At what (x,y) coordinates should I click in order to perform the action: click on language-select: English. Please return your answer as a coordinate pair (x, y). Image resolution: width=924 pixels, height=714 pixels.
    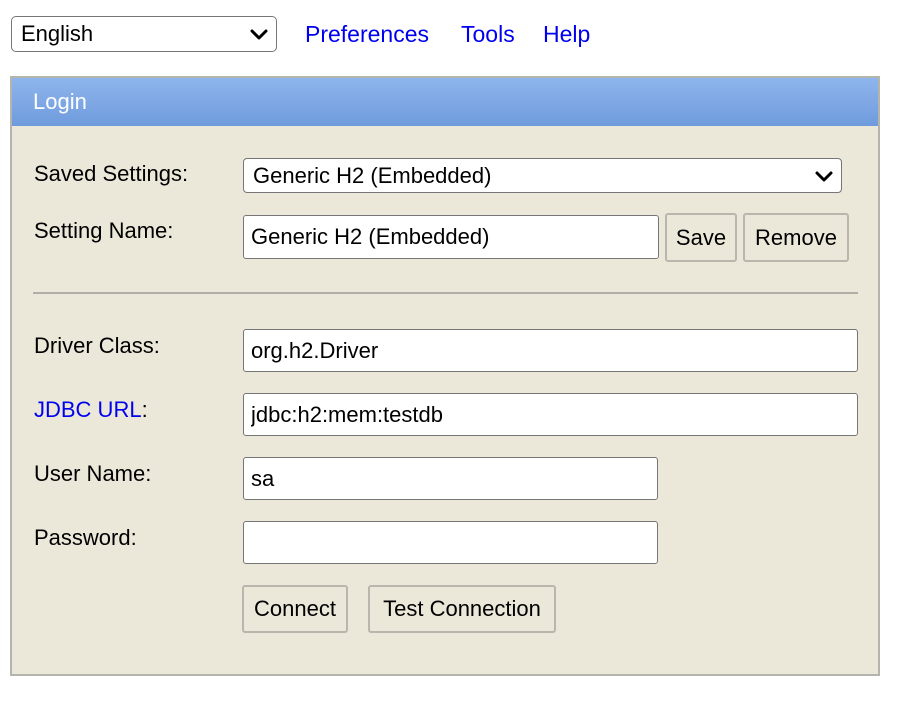
    Looking at the image, I should click on (144, 34).